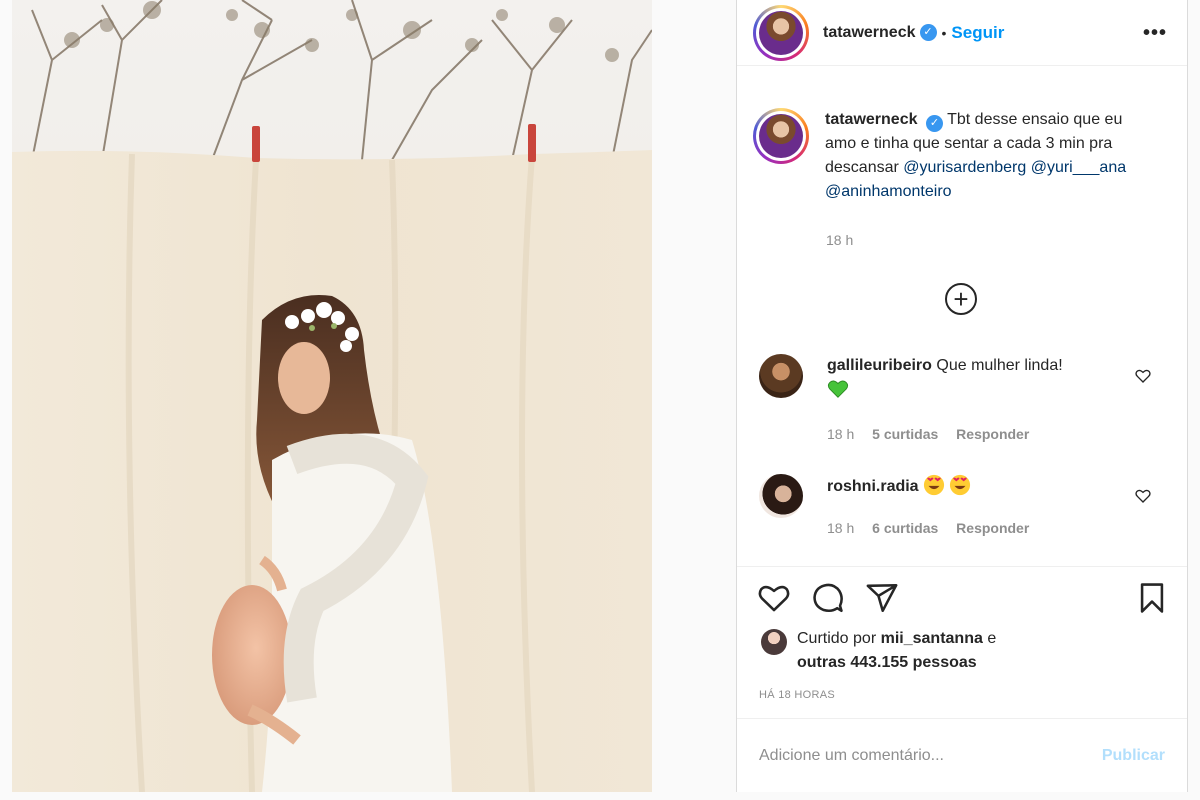 The height and width of the screenshot is (800, 1200). Describe the element at coordinates (887, 662) in the screenshot. I see `likes-count: outras 443.155 pessoas` at that location.